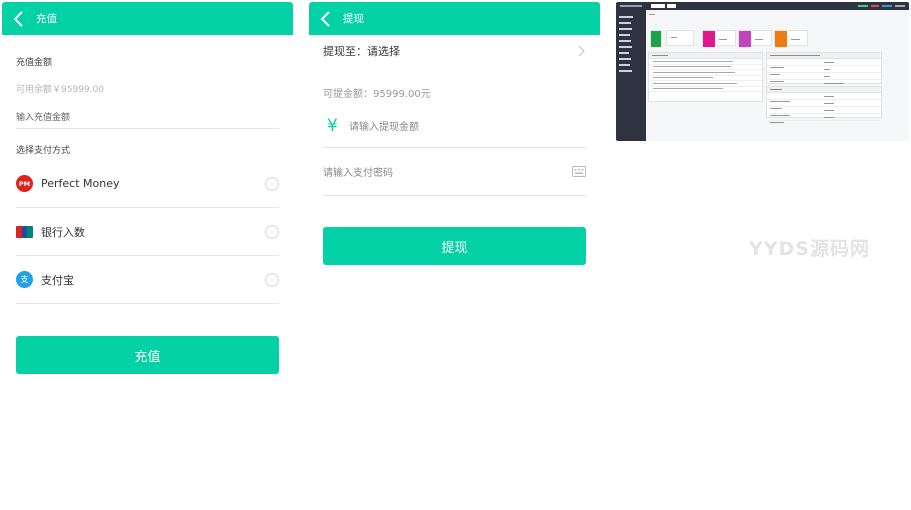  I want to click on recharge-submit-button: 充值, so click(147, 355).